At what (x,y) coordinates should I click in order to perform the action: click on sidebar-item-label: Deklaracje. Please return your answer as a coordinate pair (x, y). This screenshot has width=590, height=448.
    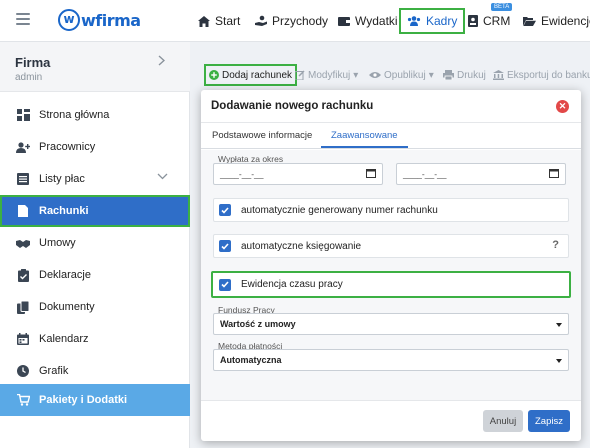
    Looking at the image, I should click on (65, 275).